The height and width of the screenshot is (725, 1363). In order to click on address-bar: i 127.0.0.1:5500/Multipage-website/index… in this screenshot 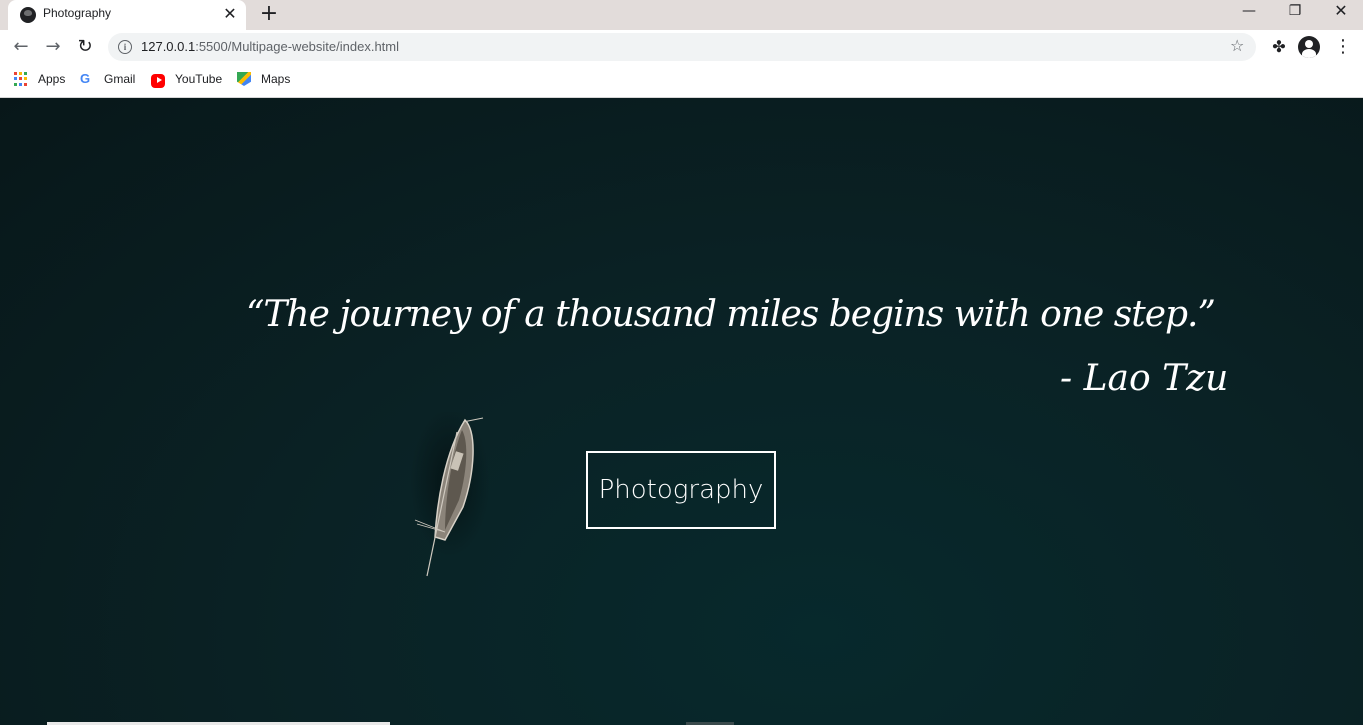, I will do `click(682, 47)`.